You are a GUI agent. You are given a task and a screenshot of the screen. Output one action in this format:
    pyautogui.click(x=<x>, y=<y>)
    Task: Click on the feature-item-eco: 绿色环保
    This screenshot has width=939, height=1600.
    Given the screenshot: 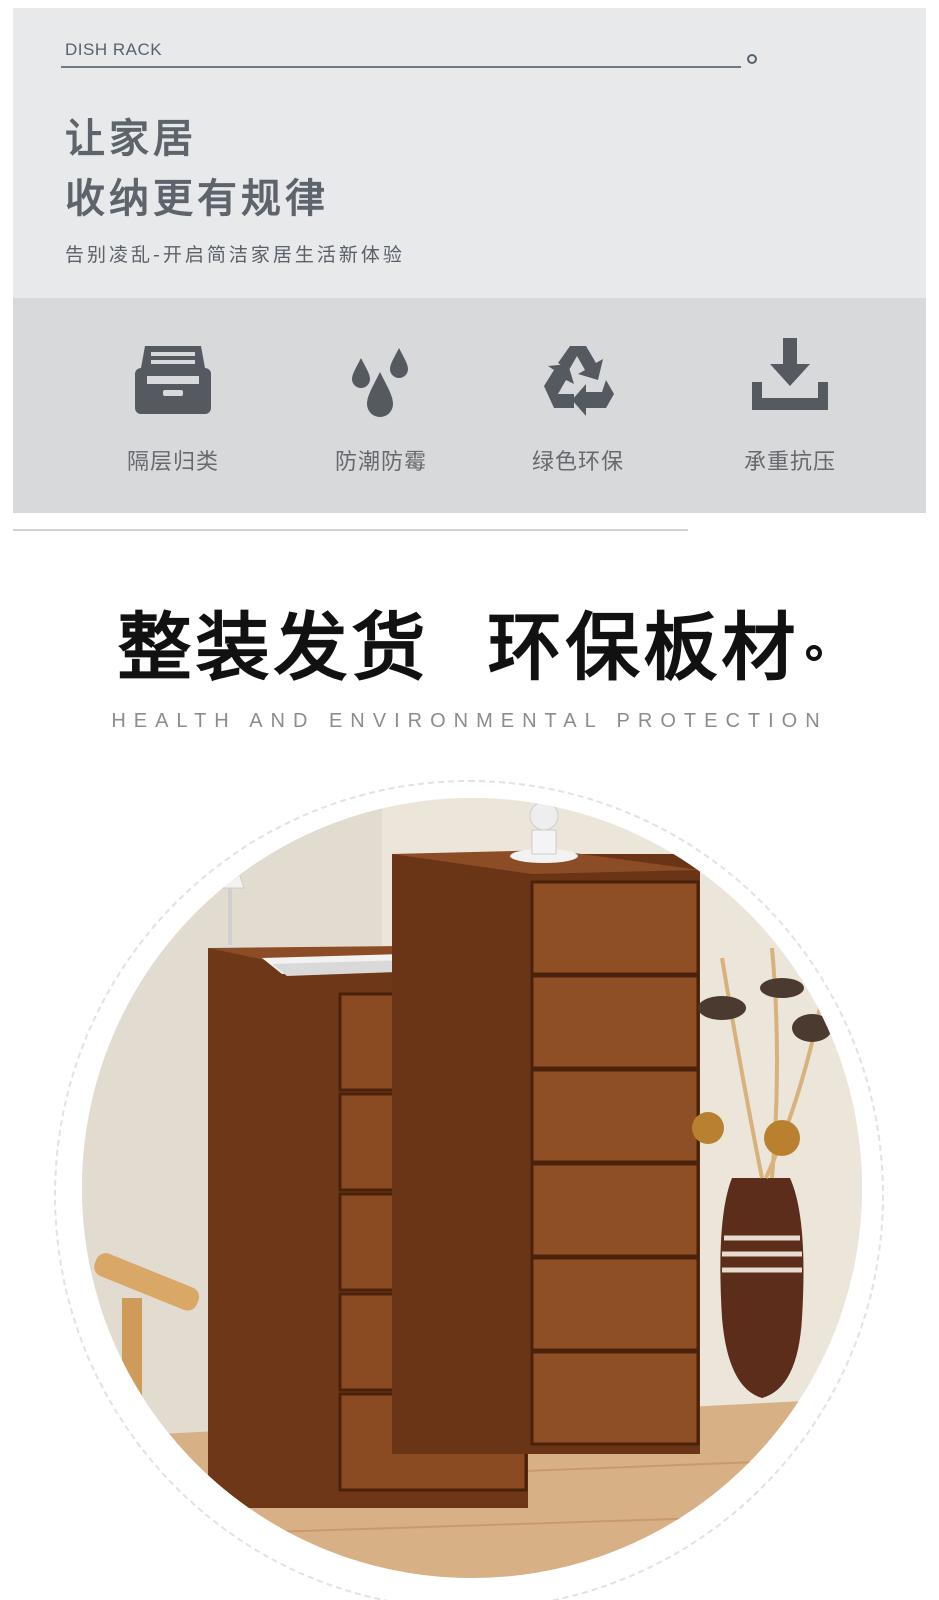 What is the action you would take?
    pyautogui.click(x=578, y=413)
    